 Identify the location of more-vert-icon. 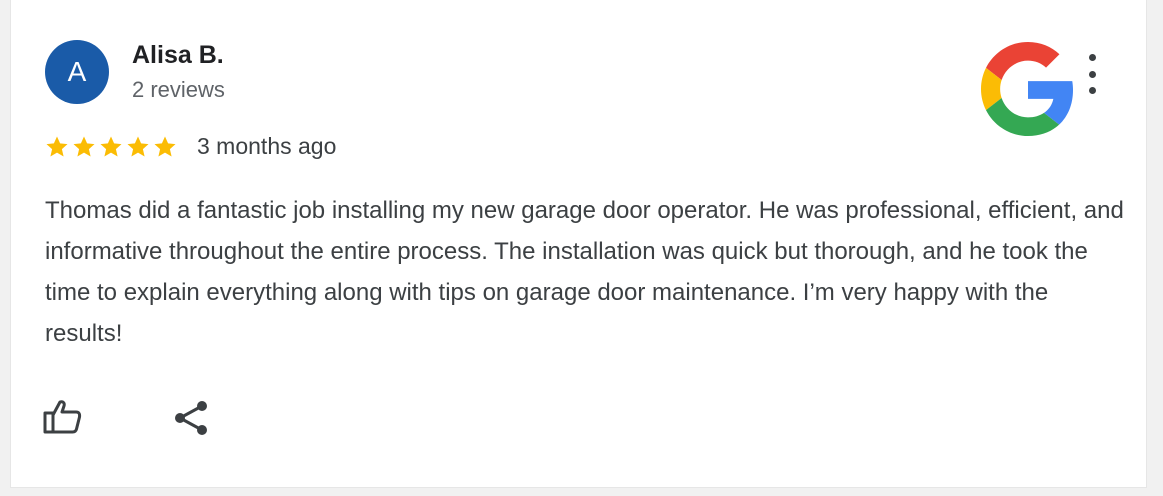
(1092, 74).